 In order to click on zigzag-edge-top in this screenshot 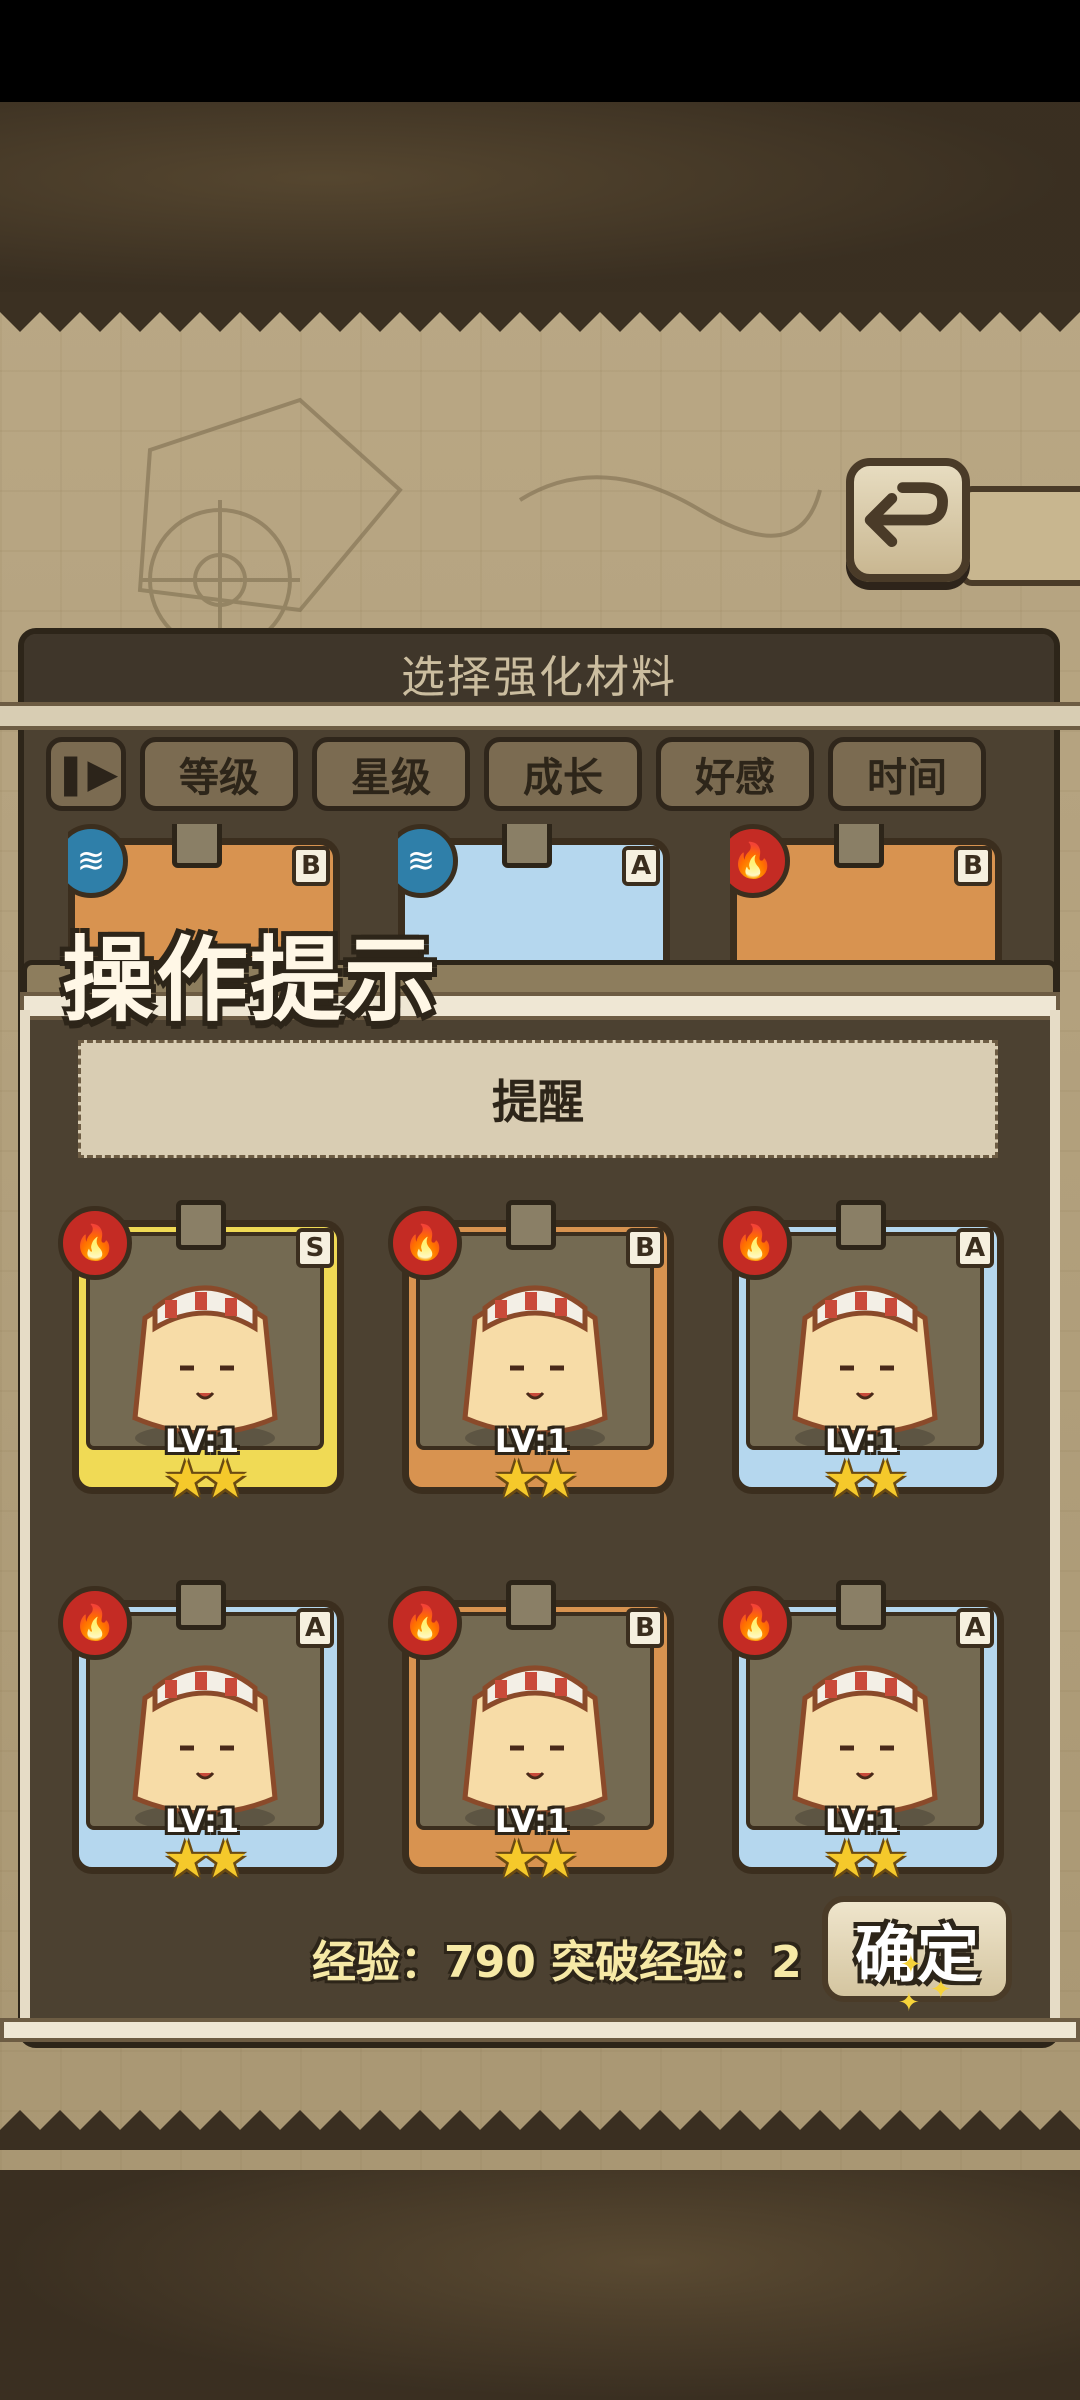, I will do `click(540, 312)`.